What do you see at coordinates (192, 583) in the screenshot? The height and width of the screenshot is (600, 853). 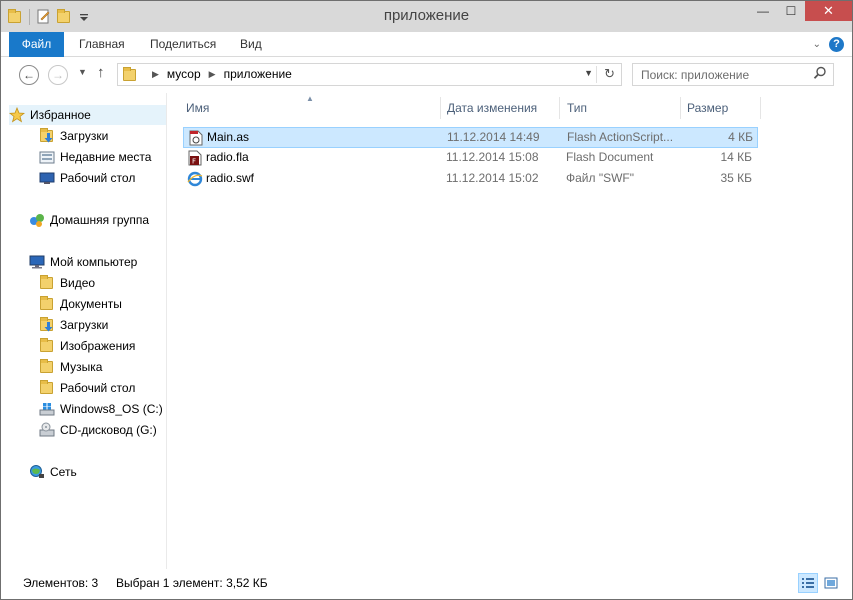 I see `status-selection: Выбран 1 элемент: 3,52 КБ` at bounding box center [192, 583].